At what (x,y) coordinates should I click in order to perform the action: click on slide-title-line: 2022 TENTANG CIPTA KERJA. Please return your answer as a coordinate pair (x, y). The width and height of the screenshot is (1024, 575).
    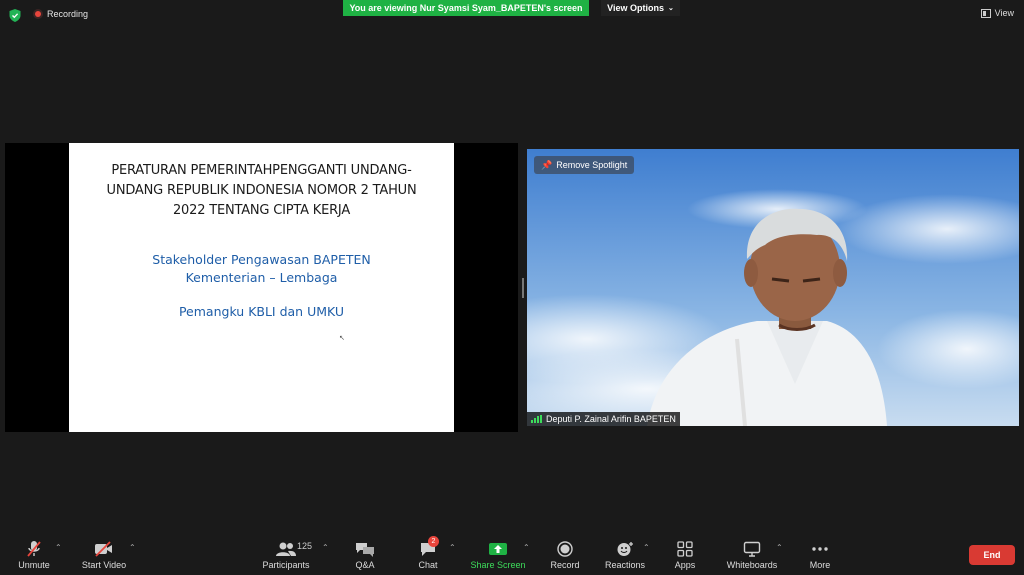
    Looking at the image, I should click on (261, 210).